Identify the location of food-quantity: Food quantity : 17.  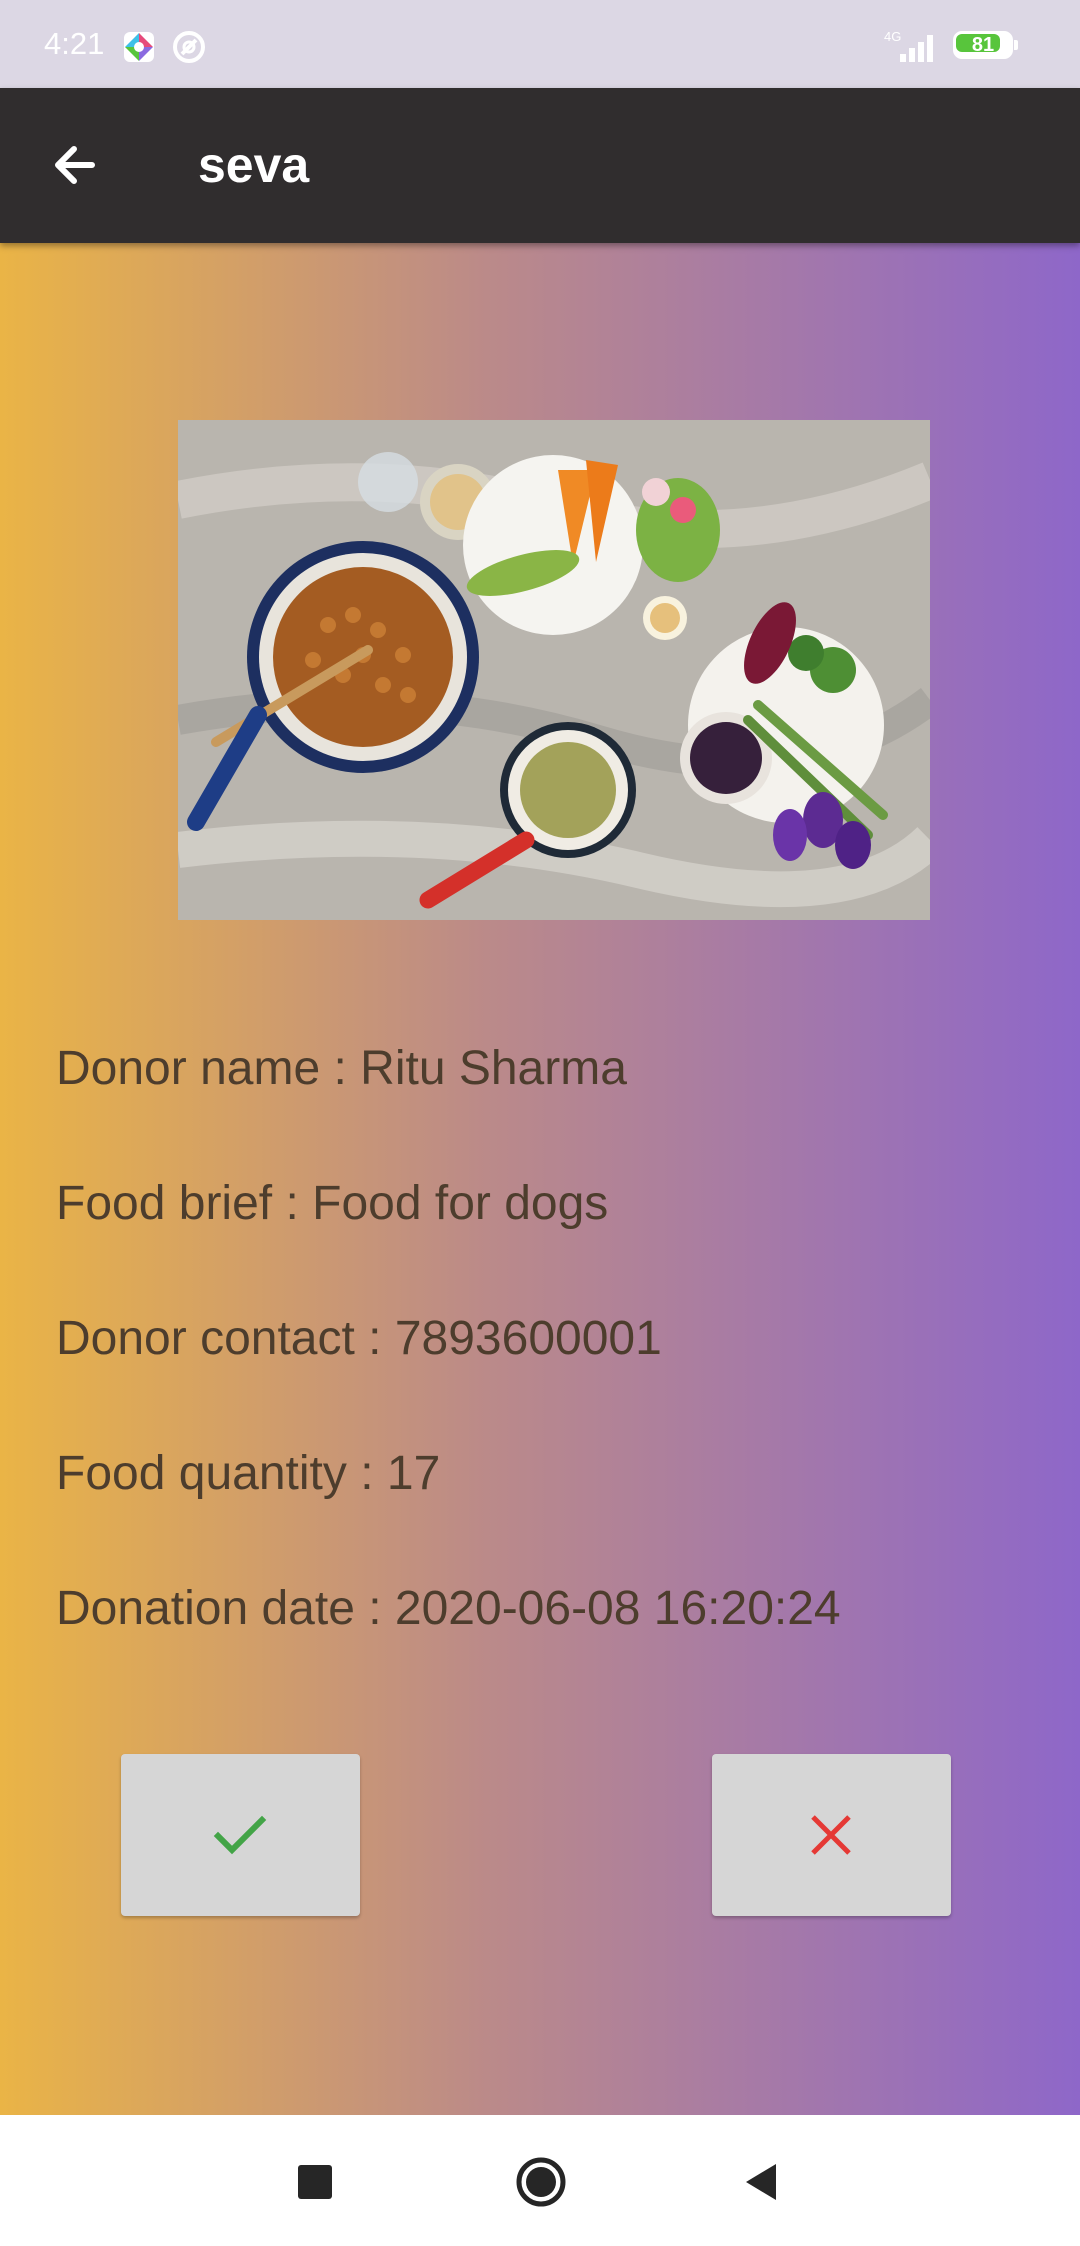
(248, 1473).